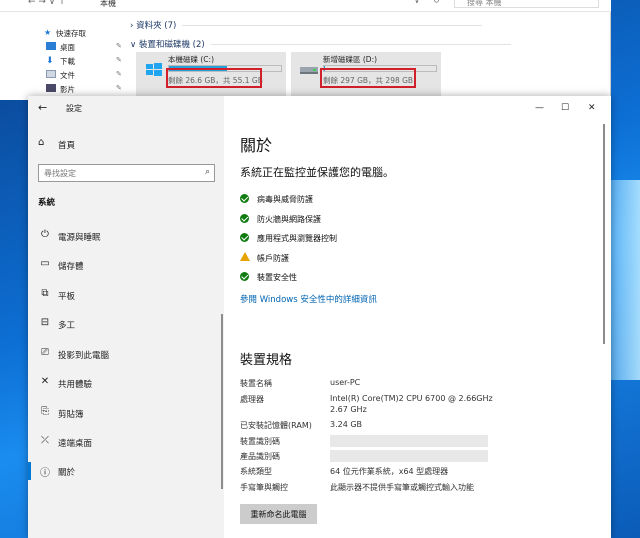 The image size is (640, 538). What do you see at coordinates (126, 413) in the screenshot?
I see `sidebar-item-clipboard: ⎘ 剪貼簿` at bounding box center [126, 413].